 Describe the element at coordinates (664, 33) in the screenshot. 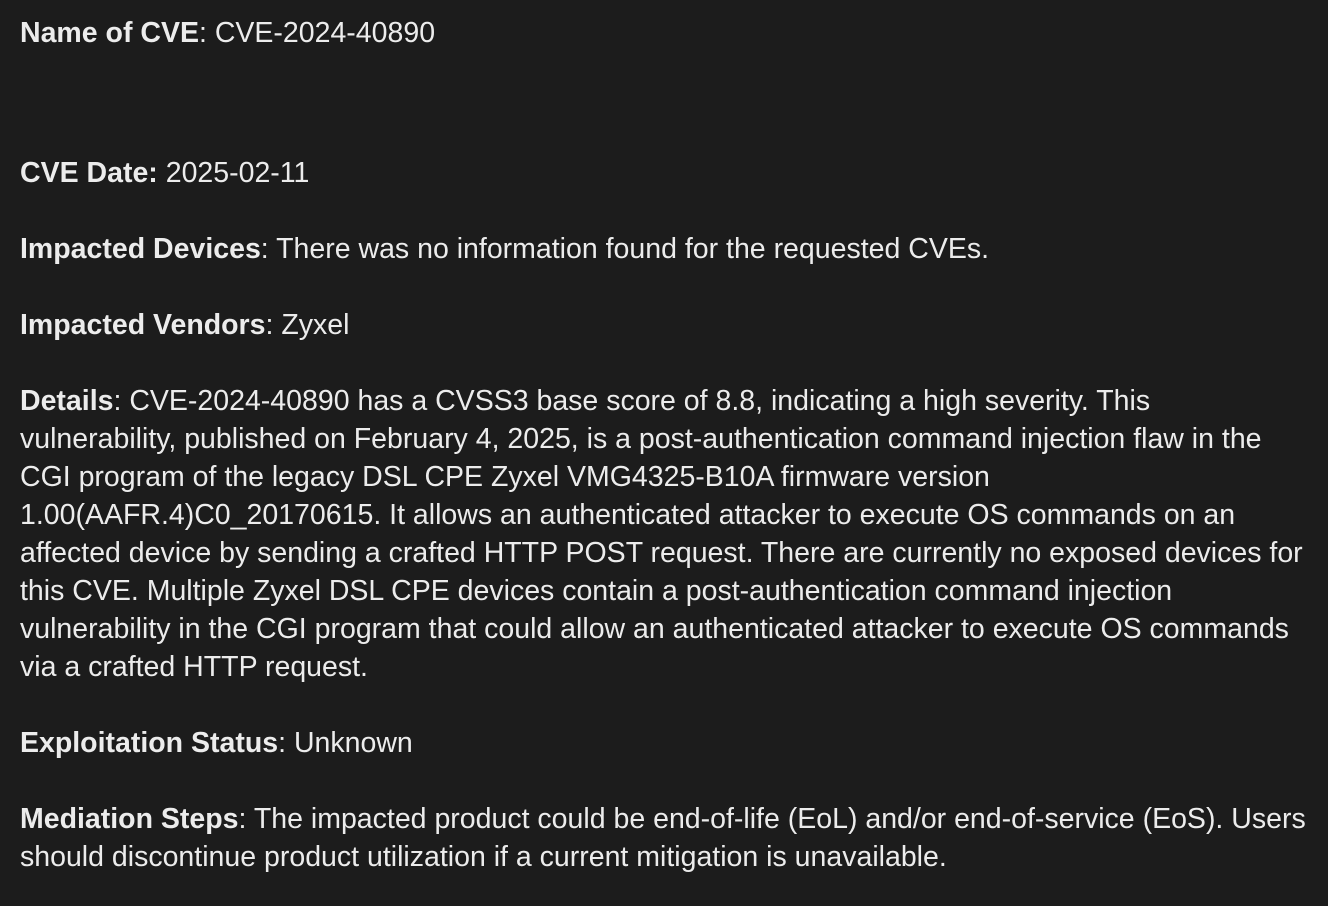

I see `cve-name-field: Name of CVE: CVE-2024-40890` at that location.